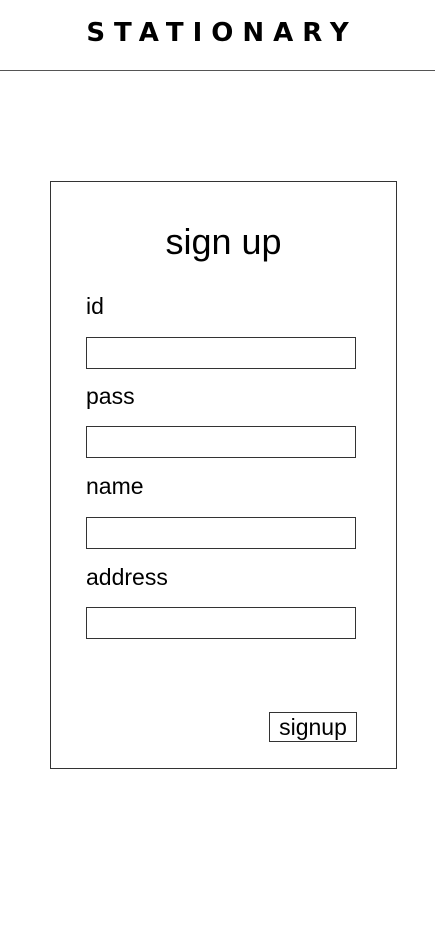  I want to click on brand-logo: STATIONARY, so click(222, 33).